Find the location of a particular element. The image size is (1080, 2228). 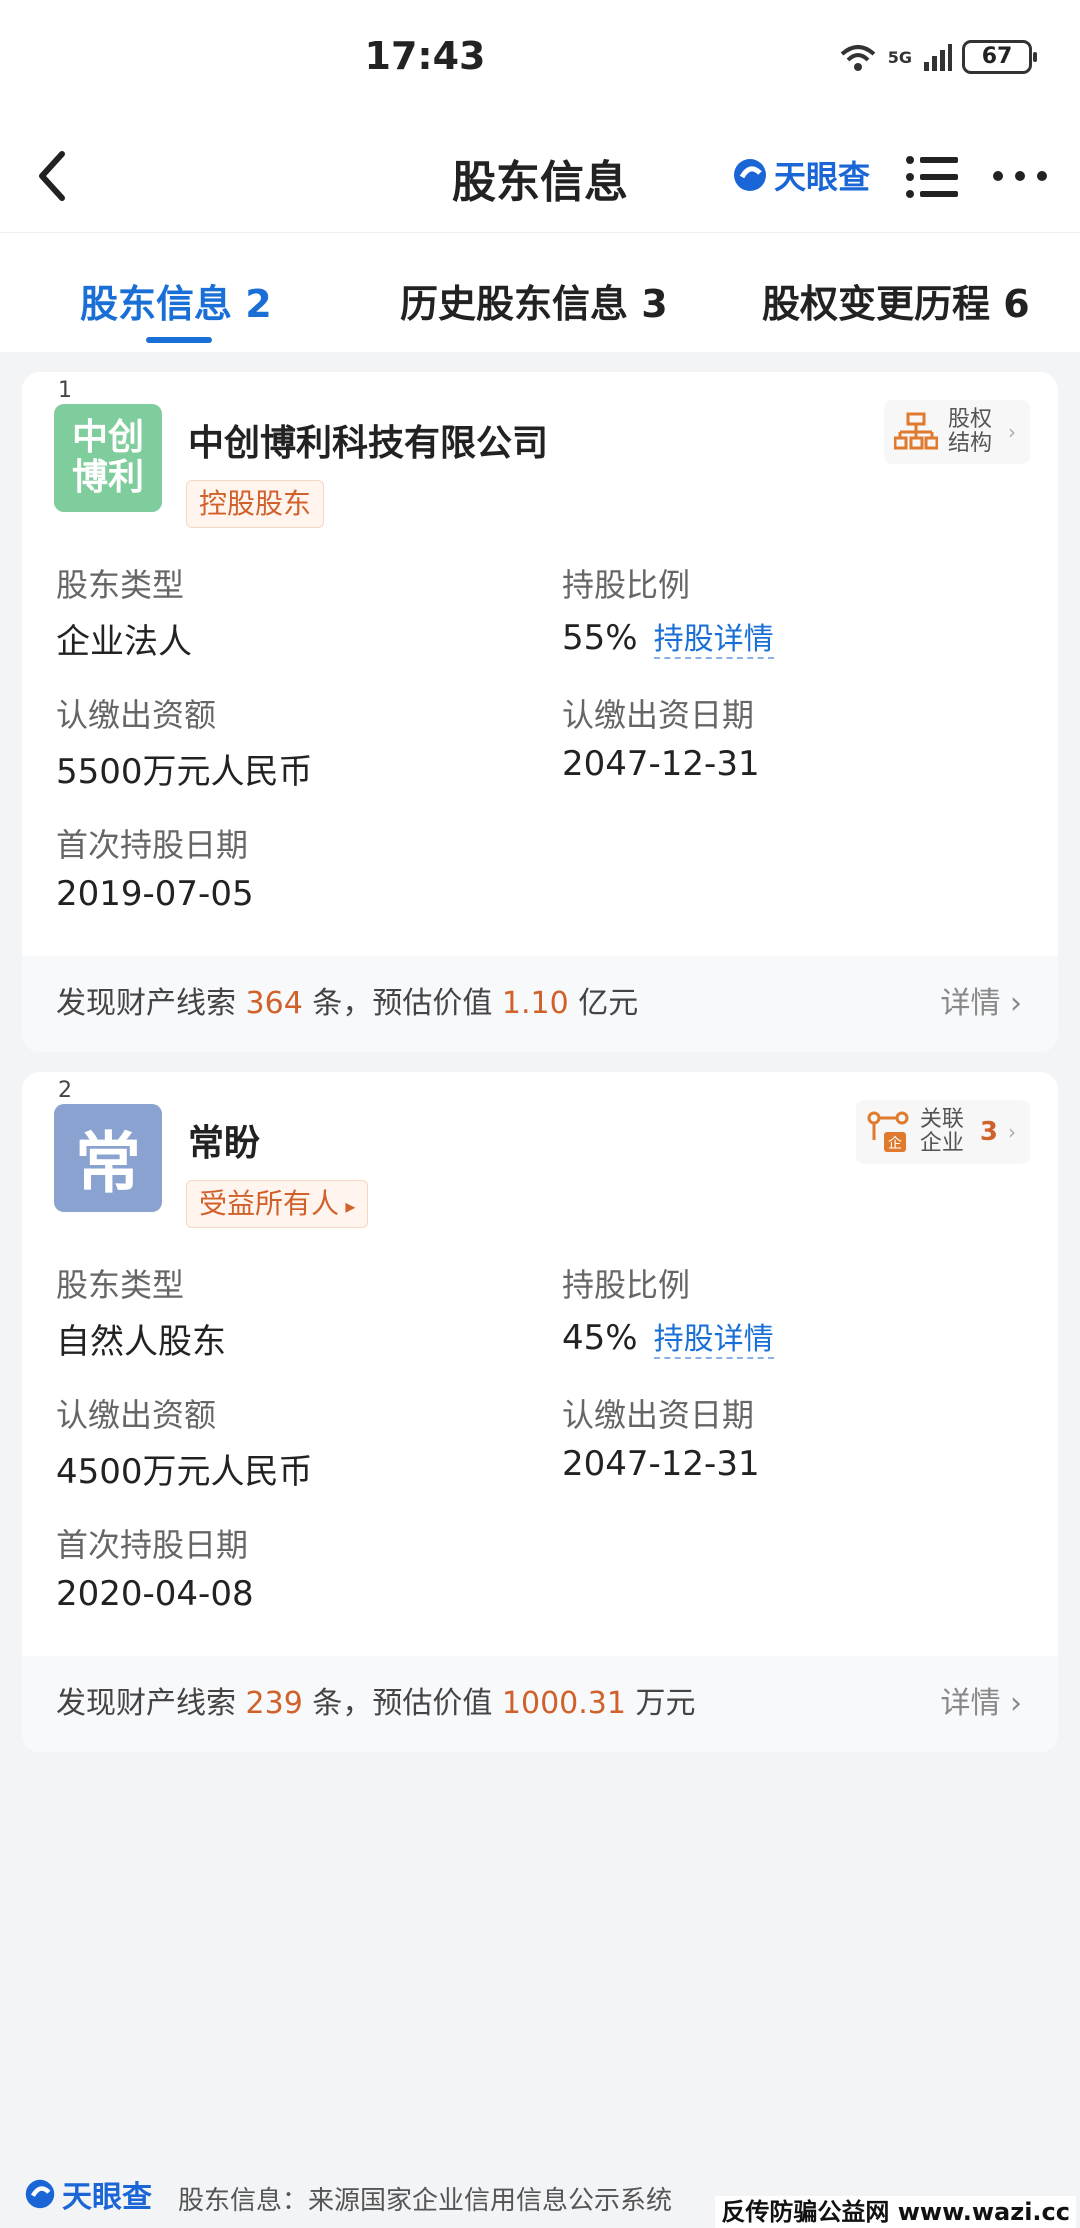

holder-tag: 受益所有人 ▸ is located at coordinates (277, 1204).